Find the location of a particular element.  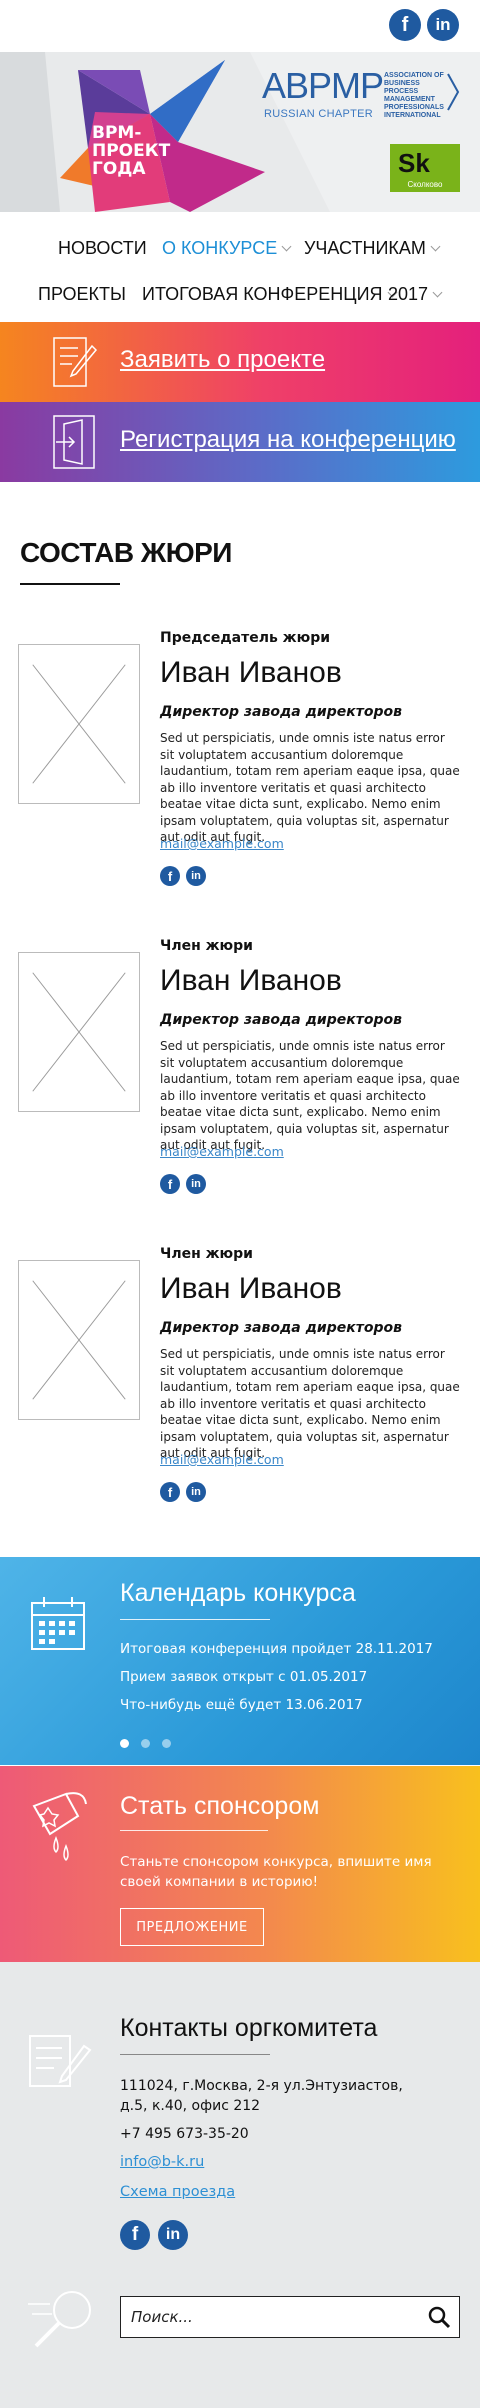

search-box is located at coordinates (290, 2317).